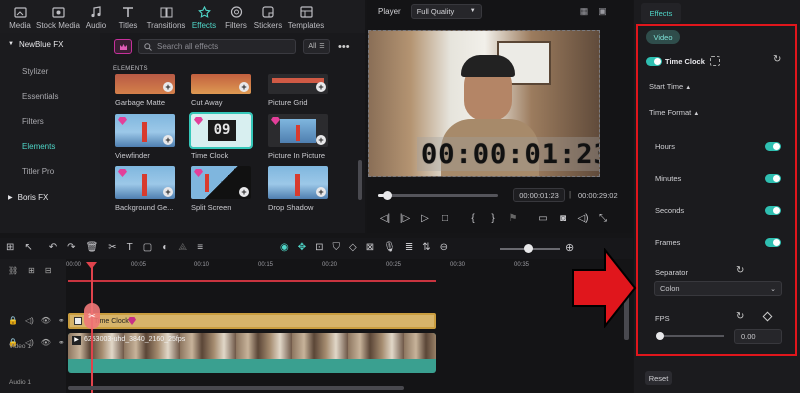 Image resolution: width=800 pixels, height=393 pixels. Describe the element at coordinates (473, 218) in the screenshot. I see `mark-in-icon: {` at that location.